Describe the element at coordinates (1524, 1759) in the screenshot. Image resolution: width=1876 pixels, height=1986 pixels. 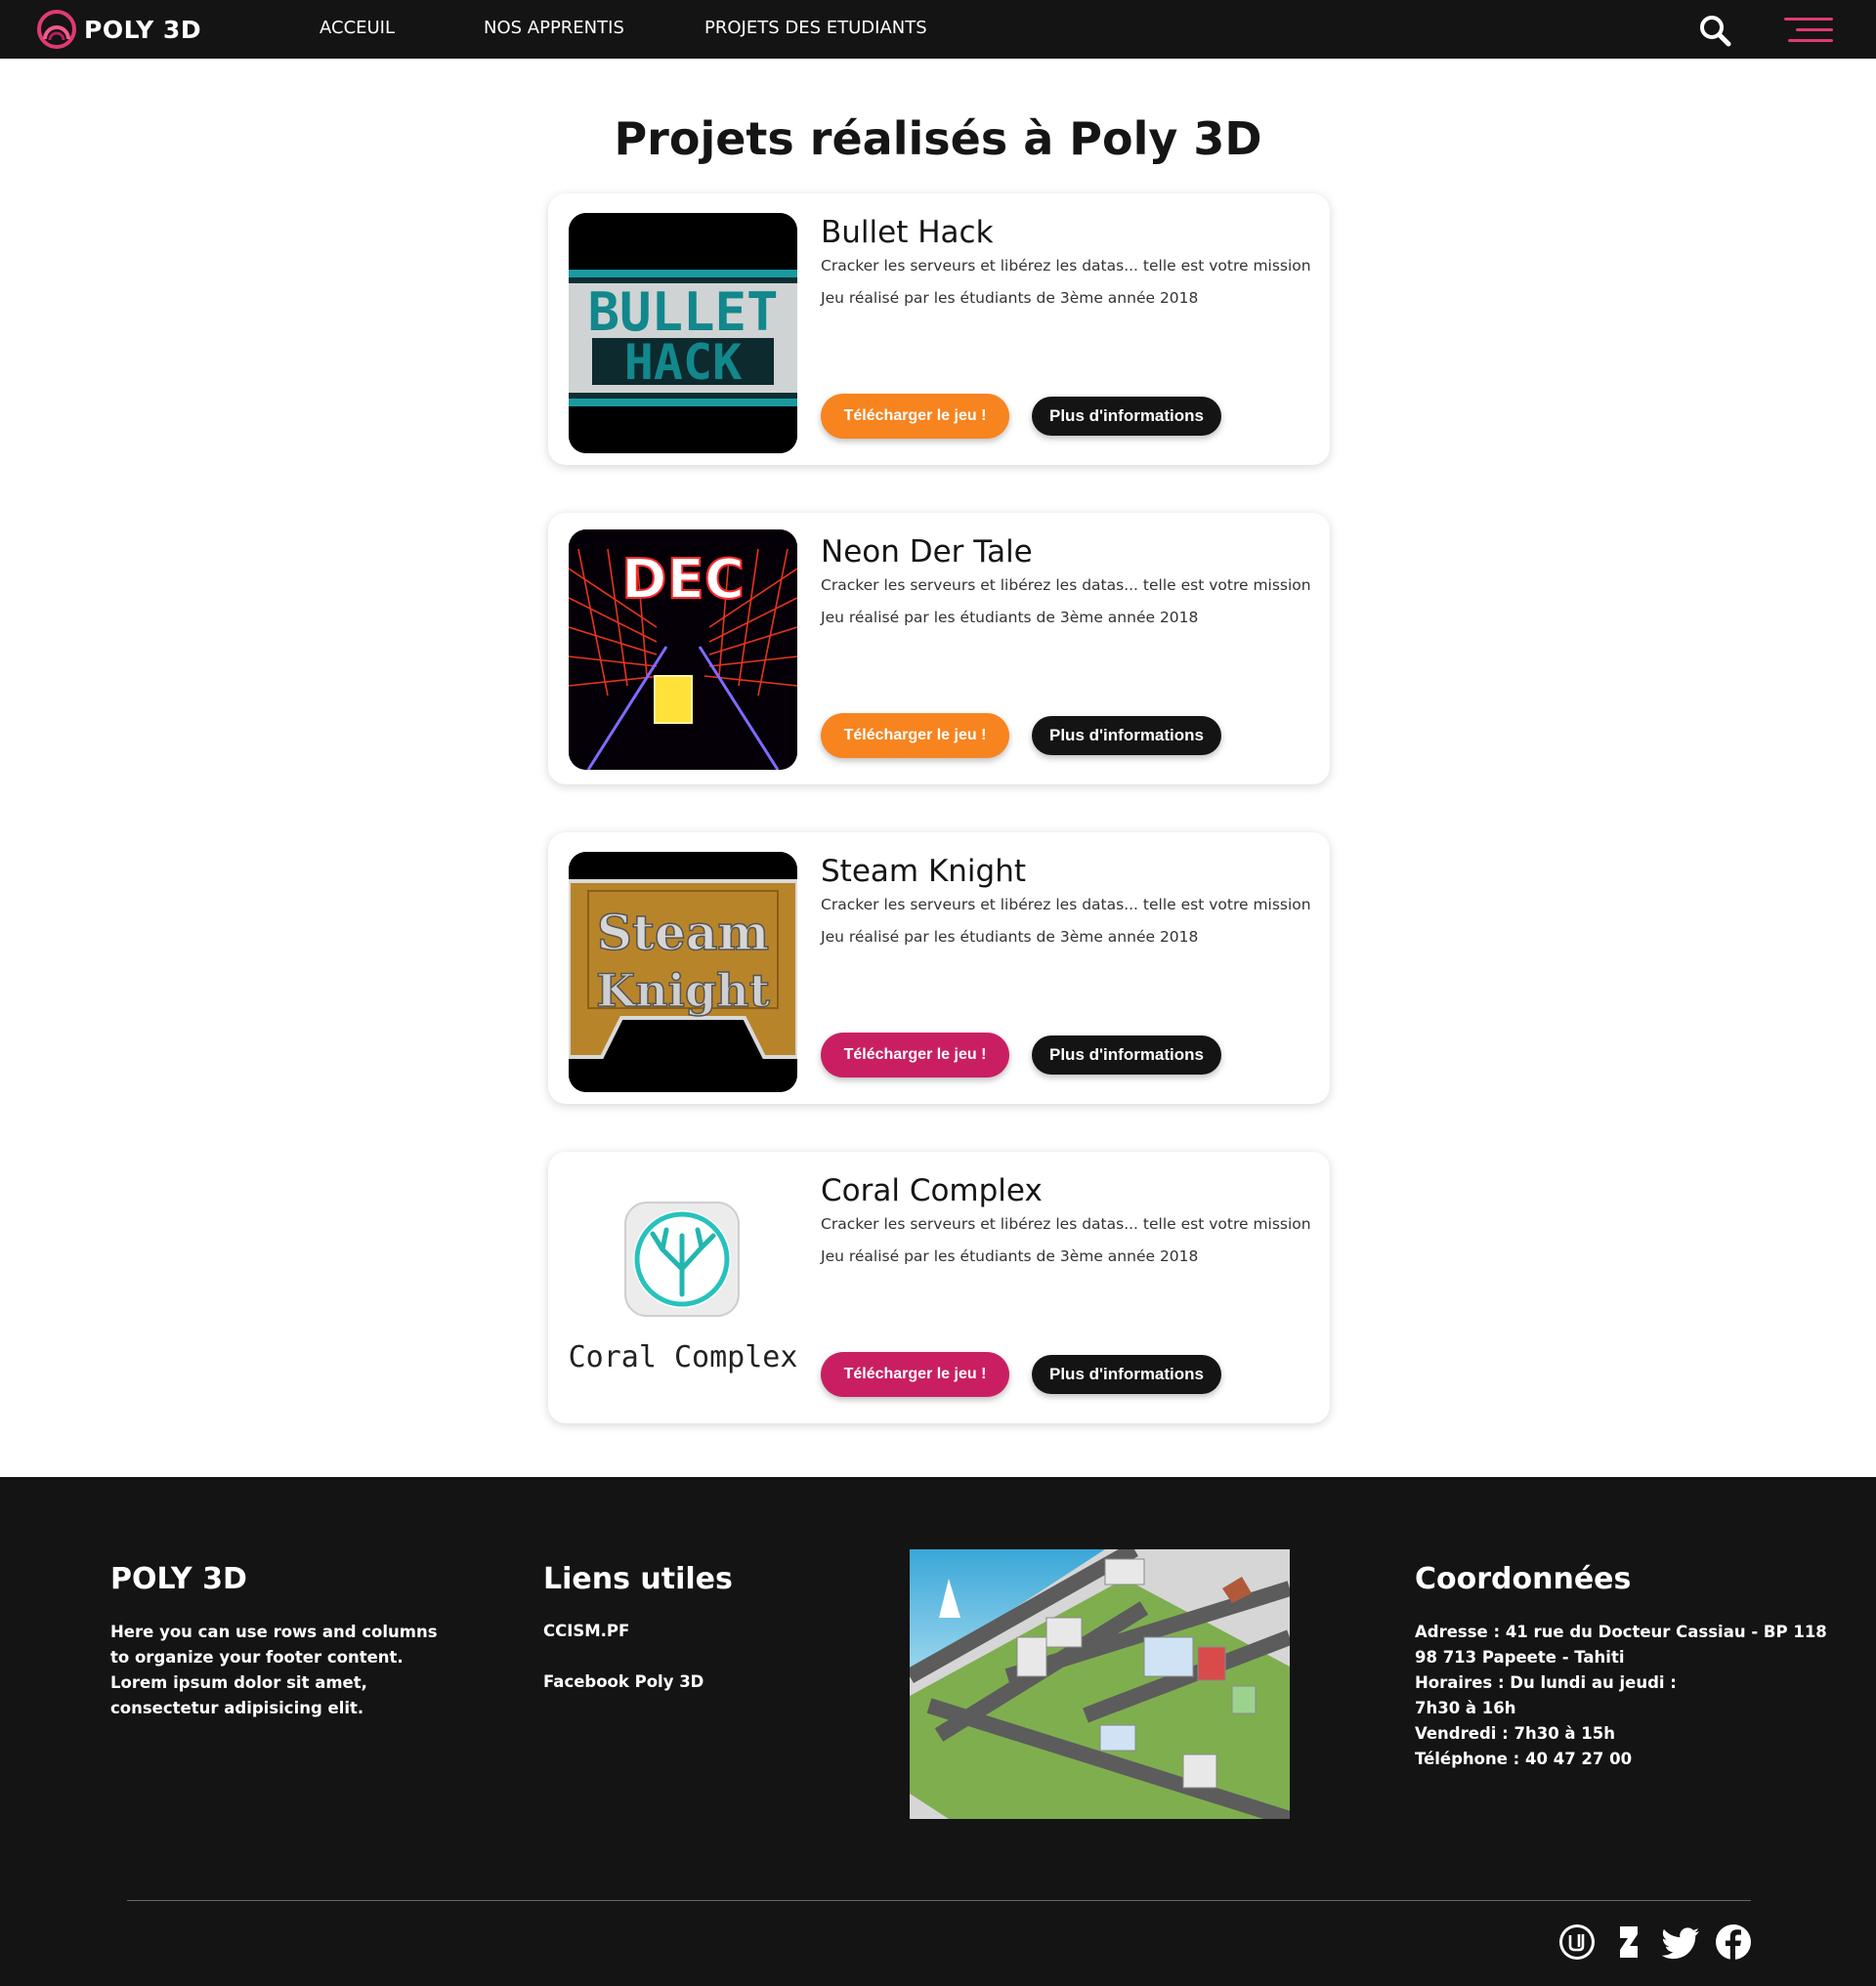
I see `footer-contact-line: Téléphone : 40 47 27 00` at that location.